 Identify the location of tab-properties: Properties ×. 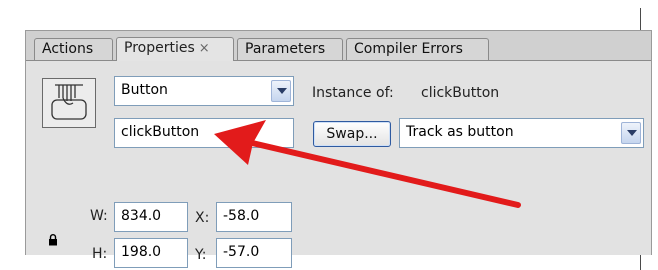
(175, 49).